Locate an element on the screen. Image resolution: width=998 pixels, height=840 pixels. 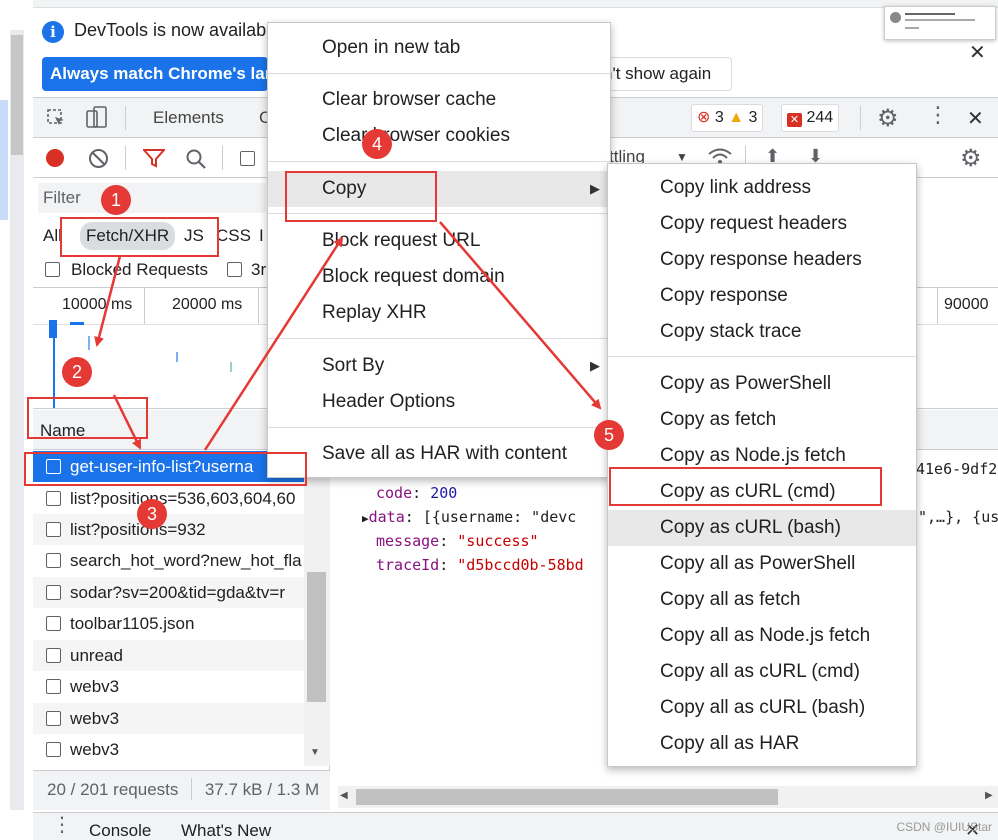
issues-badge: ✕ 244 is located at coordinates (810, 118).